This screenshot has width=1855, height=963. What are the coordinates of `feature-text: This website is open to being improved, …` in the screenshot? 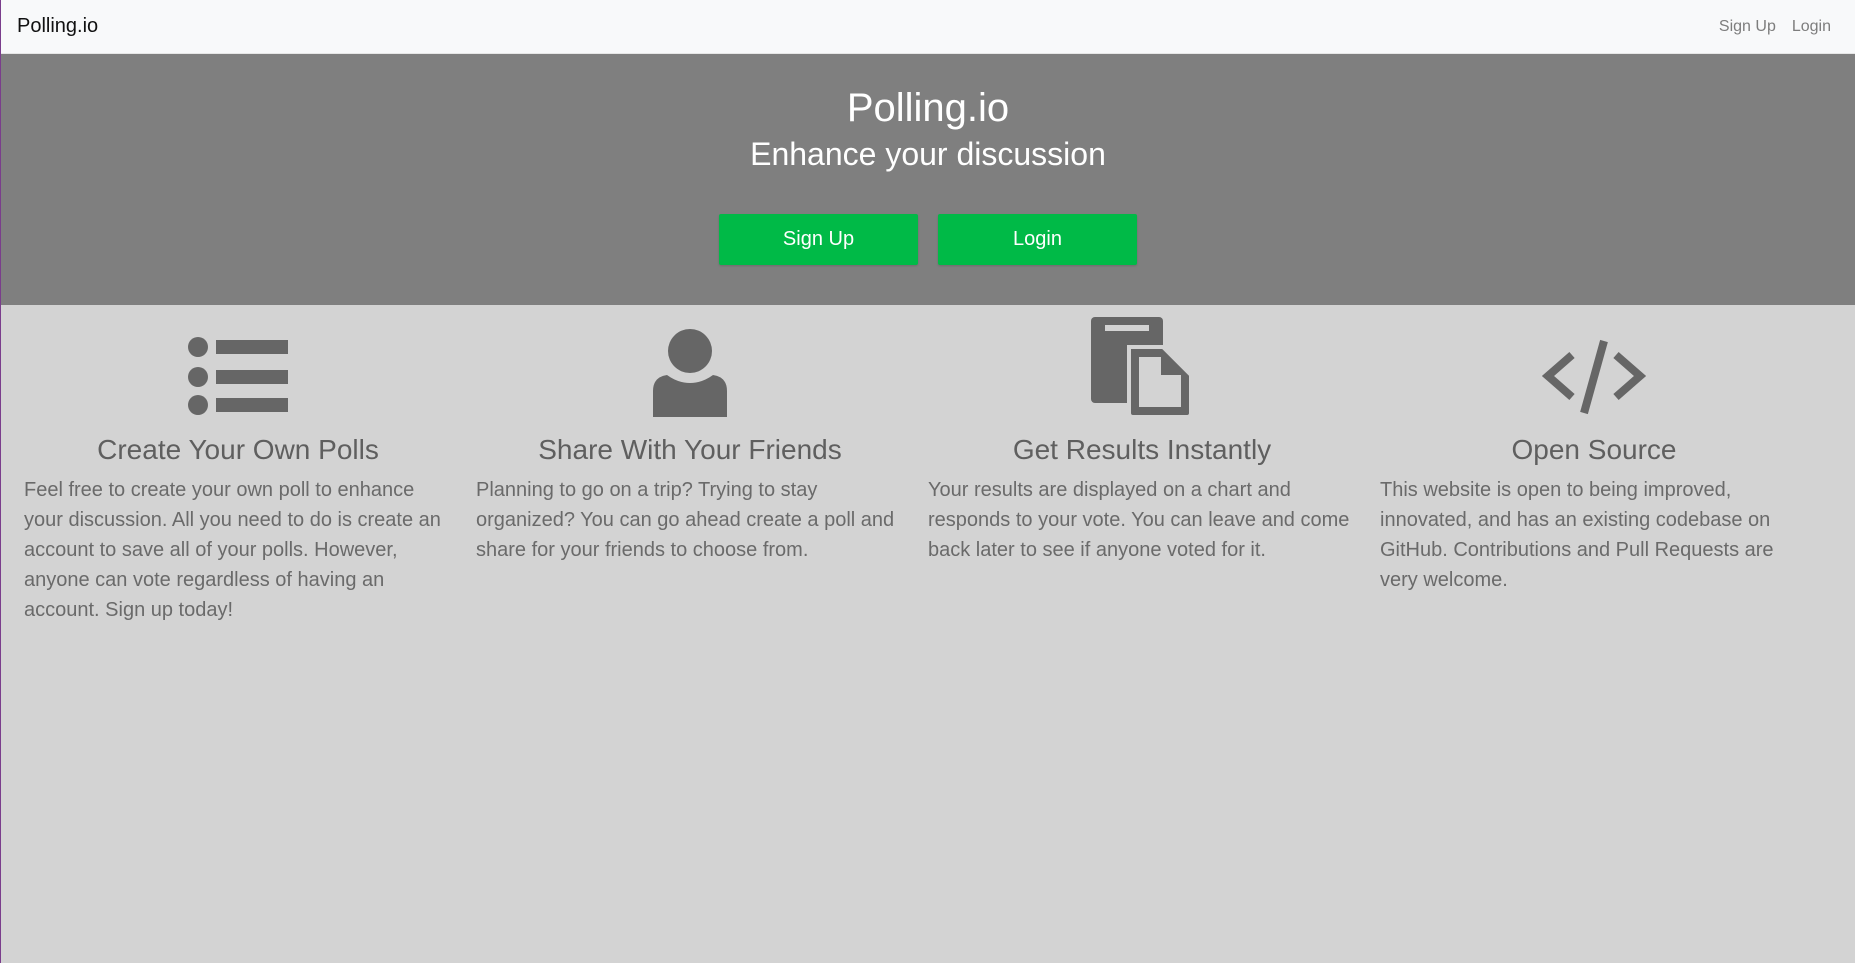 It's located at (1577, 535).